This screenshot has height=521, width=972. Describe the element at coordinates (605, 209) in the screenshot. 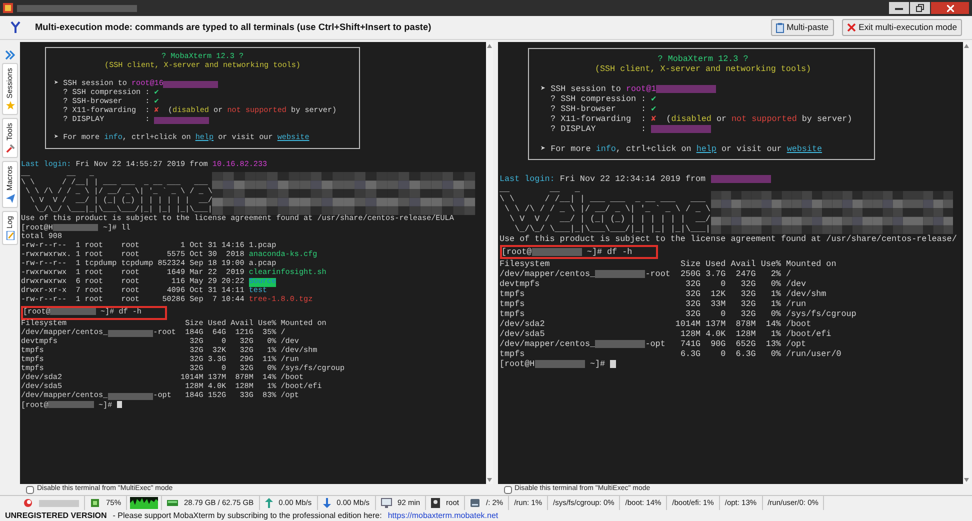

I see `welcome-ascii-art: __ __ _ \ \ / /__| | ___ ___ _ __ ___ ___ \ \ /\ / / _ \ |/ __/ _ \| '_ ` _ \ / _ \ \ V V / __/ | (_| (_) | | | | | | __/ \_/\_/ \___|_|\___\___/|_| |_| |_|\___|` at that location.